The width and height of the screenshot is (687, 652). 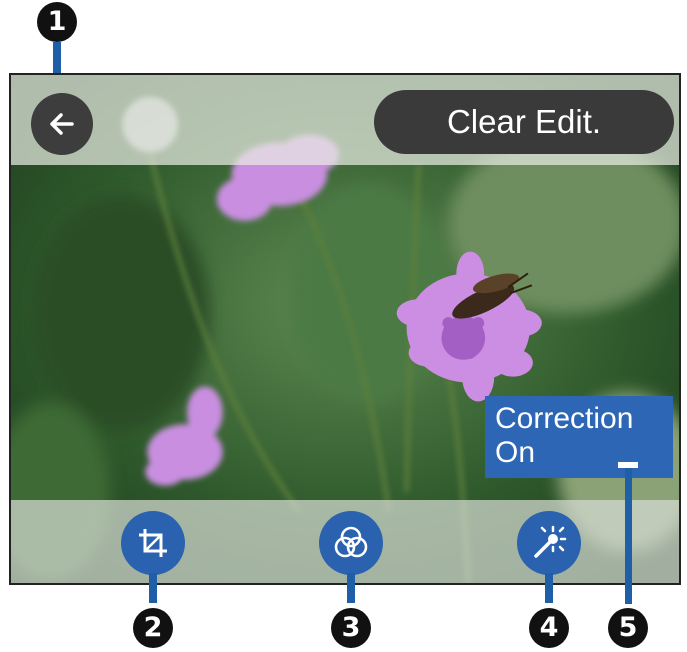 I want to click on callout-badge-5: 5, so click(x=628, y=628).